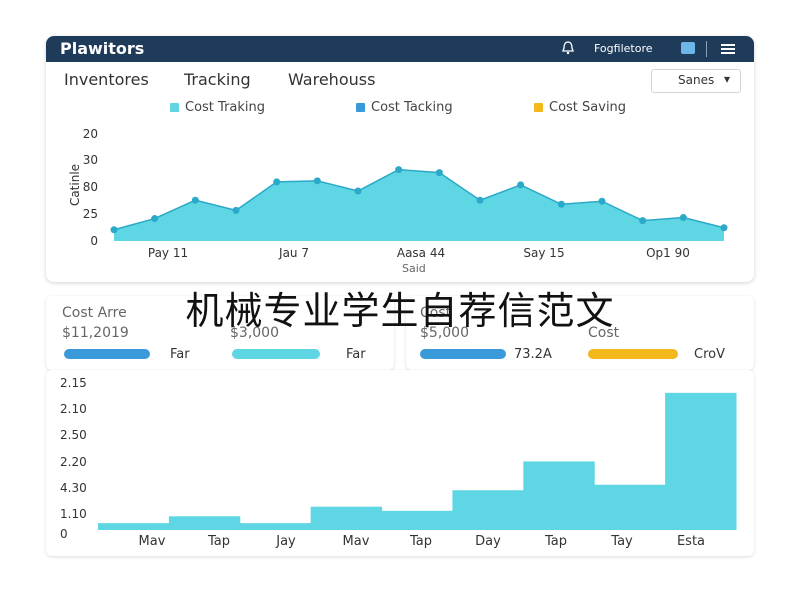 The height and width of the screenshot is (600, 800). Describe the element at coordinates (180, 354) in the screenshot. I see `progress-label-a: Far` at that location.